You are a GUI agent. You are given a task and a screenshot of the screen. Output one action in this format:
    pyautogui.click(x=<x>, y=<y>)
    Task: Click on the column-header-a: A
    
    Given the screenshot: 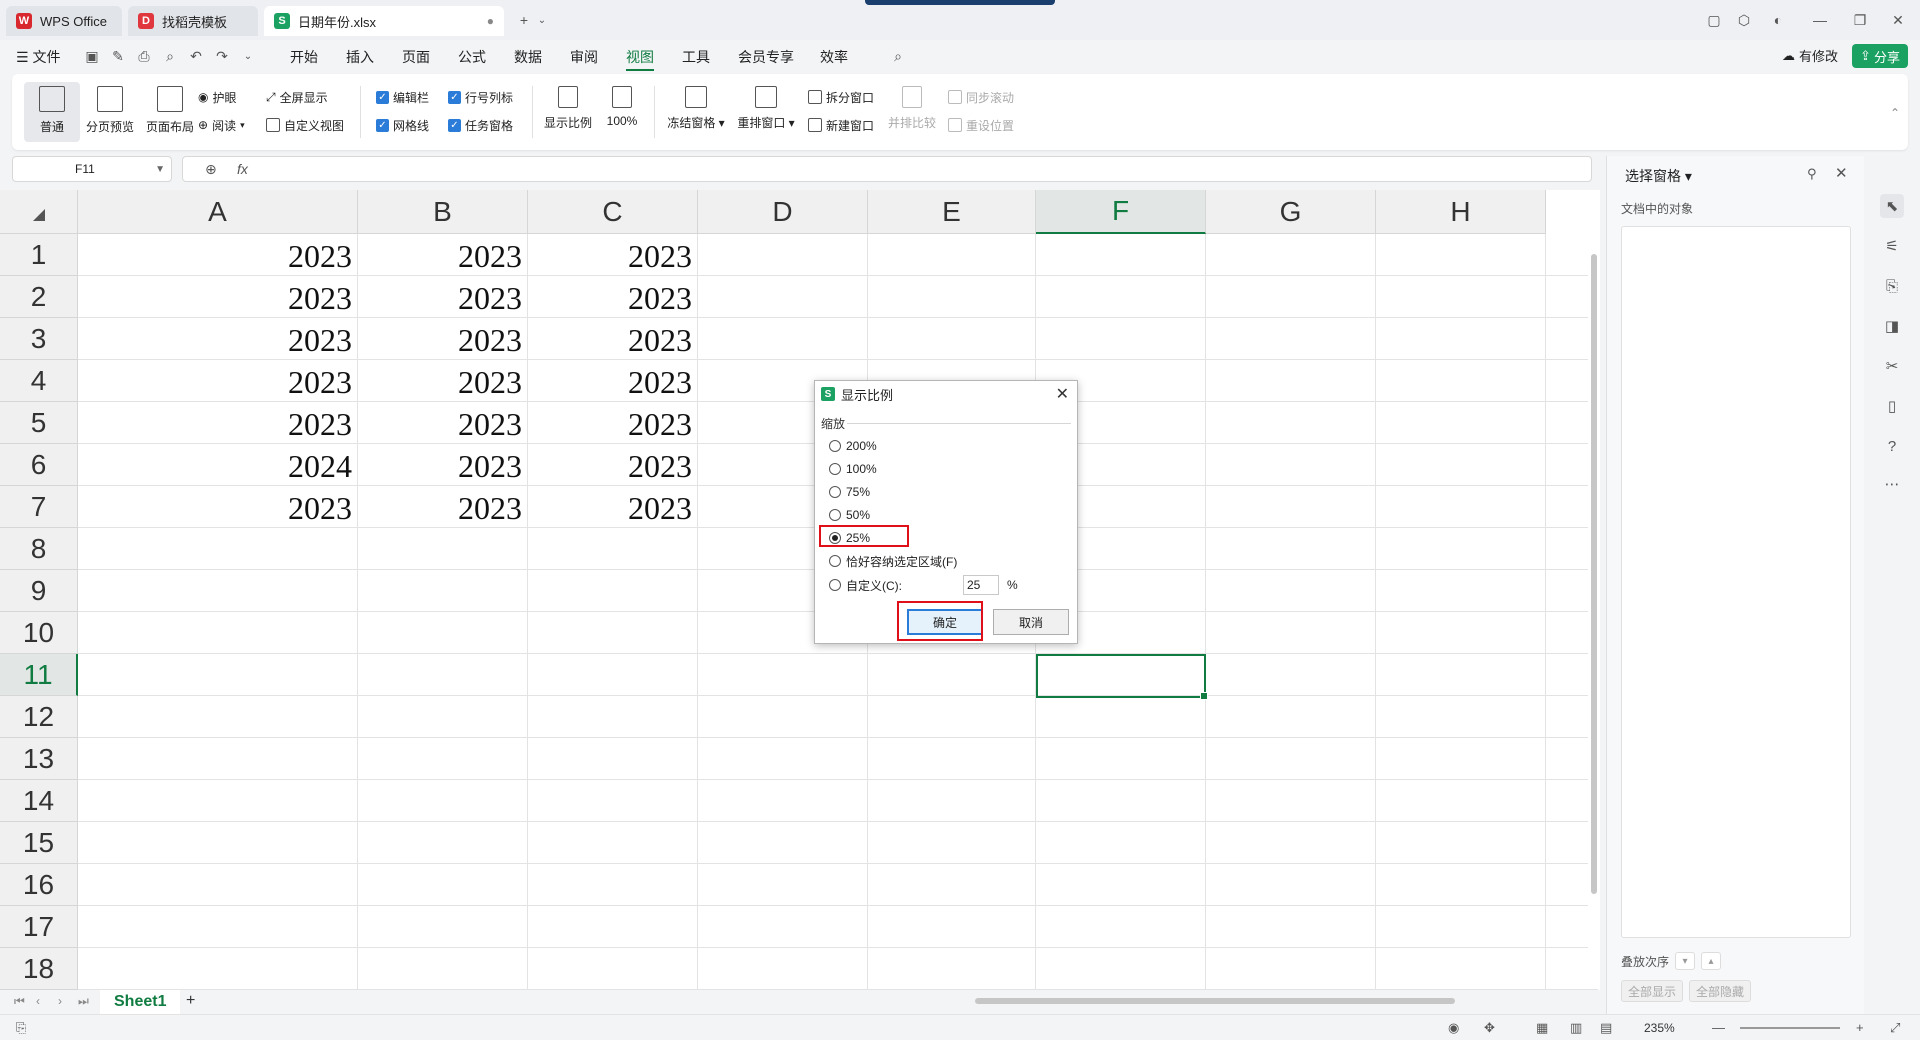 What is the action you would take?
    pyautogui.click(x=218, y=212)
    